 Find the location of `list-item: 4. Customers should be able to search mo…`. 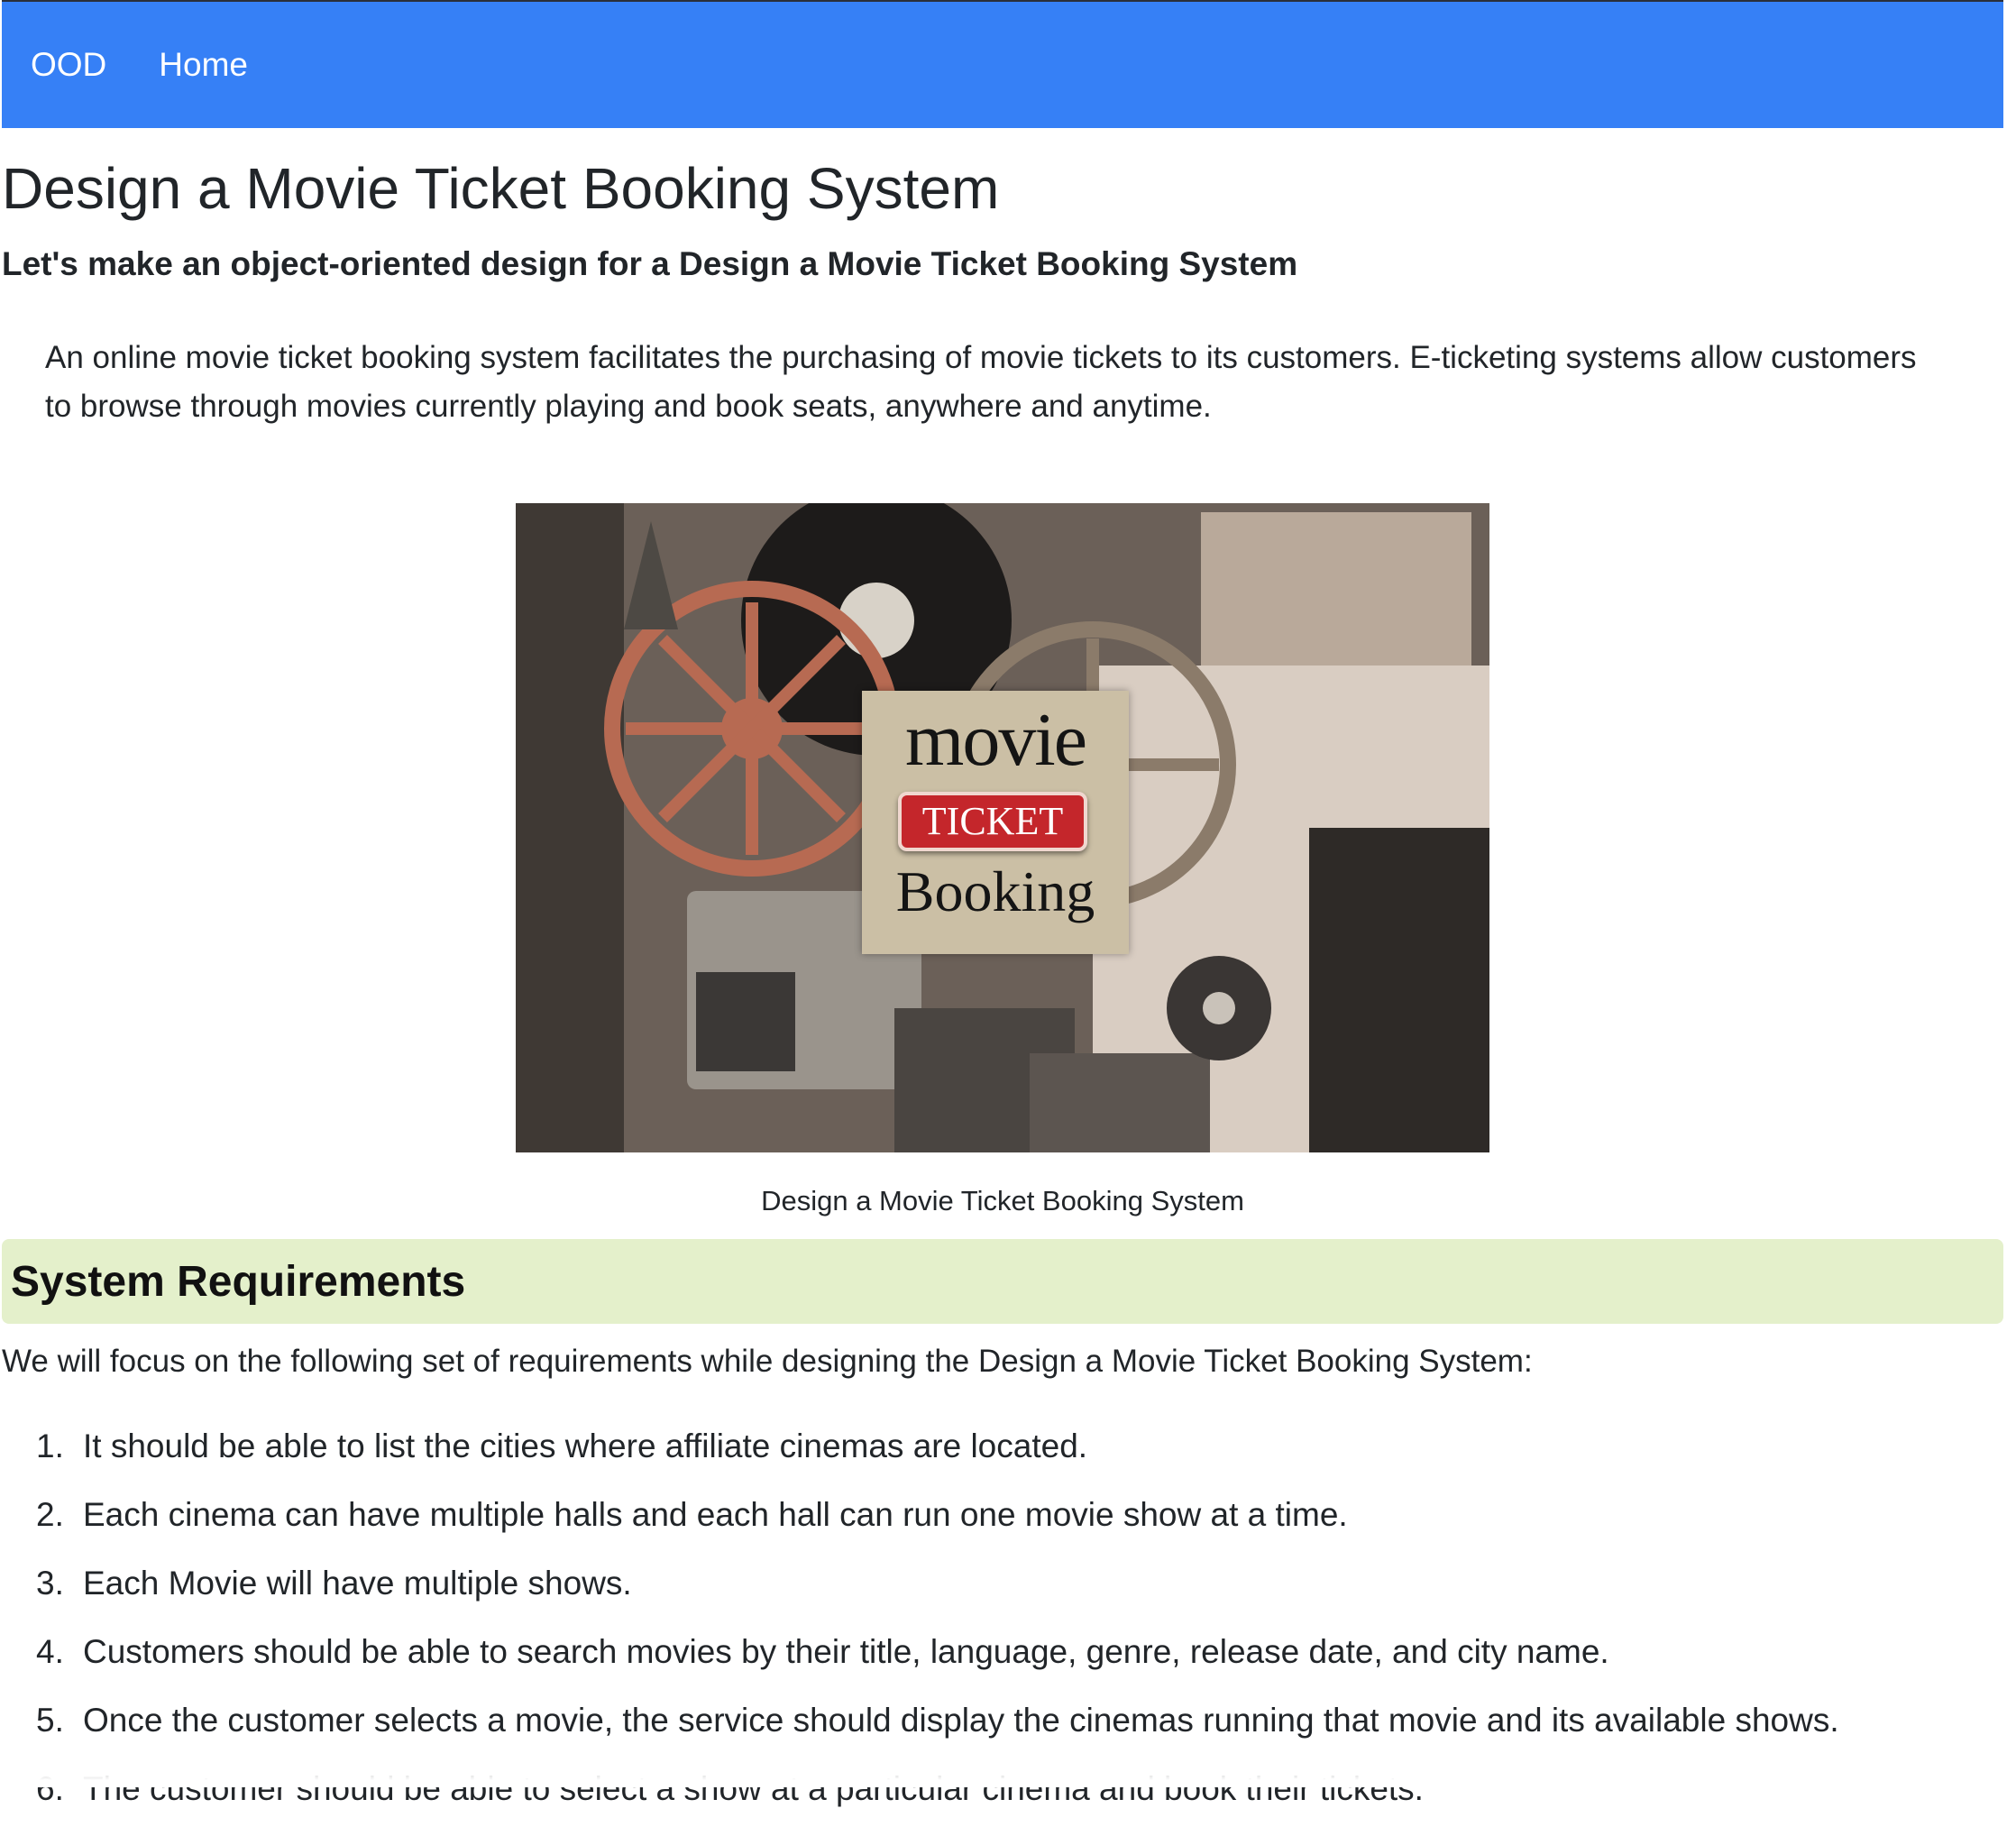

list-item: 4. Customers should be able to search mo… is located at coordinates (938, 1664).